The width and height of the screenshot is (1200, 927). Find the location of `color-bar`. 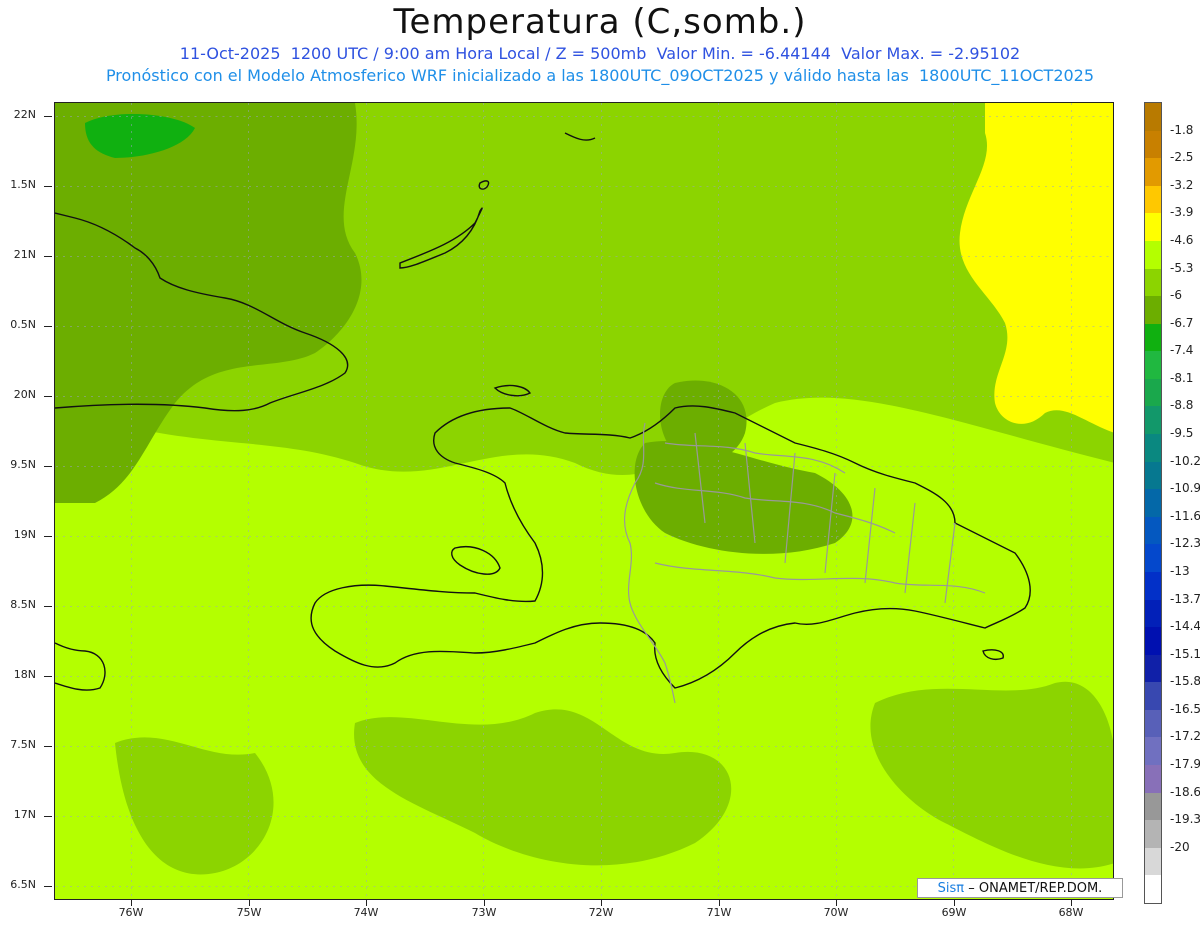

color-bar is located at coordinates (1153, 503).